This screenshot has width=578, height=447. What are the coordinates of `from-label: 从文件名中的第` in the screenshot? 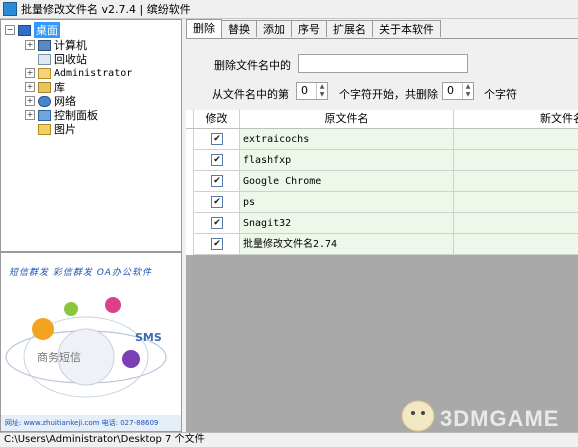 It's located at (250, 94).